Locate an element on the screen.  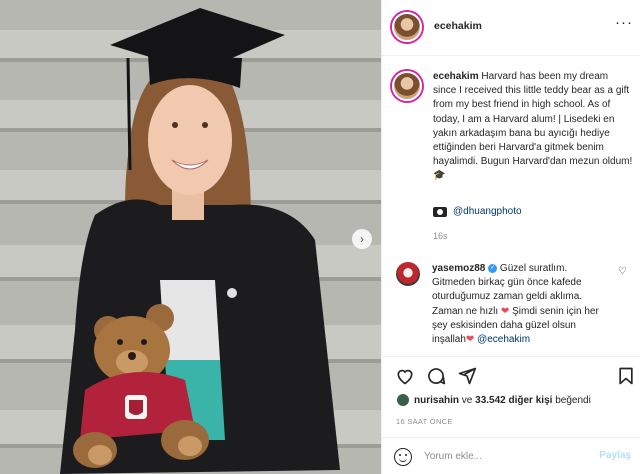
likes-text: nurisahin ve 33.542 diğer kişi beğendi is located at coordinates (502, 400).